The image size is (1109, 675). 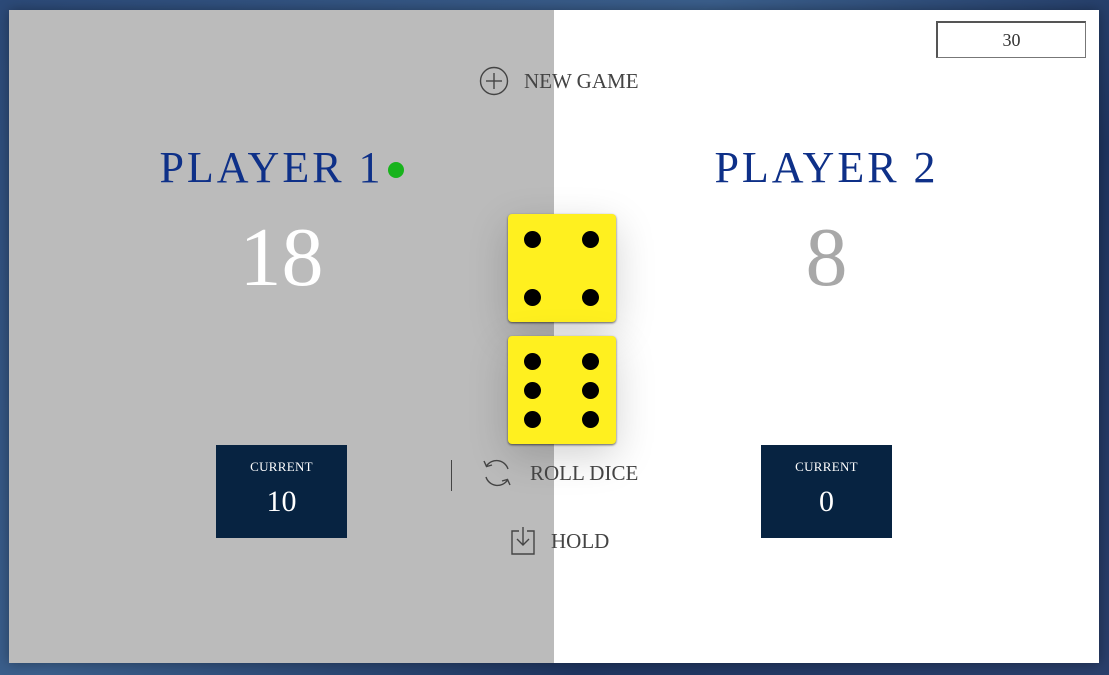 What do you see at coordinates (395, 169) in the screenshot?
I see `active-player-indicator` at bounding box center [395, 169].